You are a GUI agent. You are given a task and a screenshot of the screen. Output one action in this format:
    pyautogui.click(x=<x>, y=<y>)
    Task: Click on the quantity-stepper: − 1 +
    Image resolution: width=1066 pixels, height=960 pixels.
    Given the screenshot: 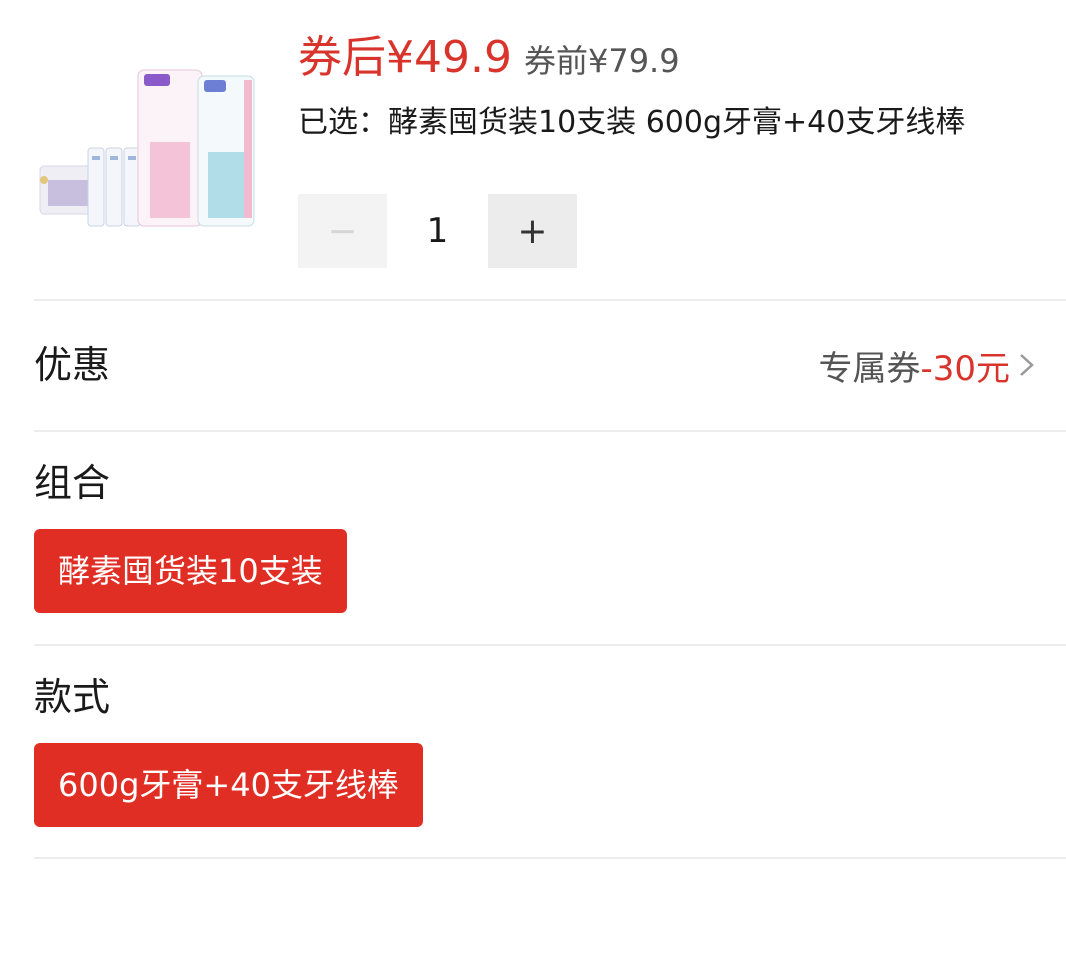 What is the action you would take?
    pyautogui.click(x=437, y=231)
    